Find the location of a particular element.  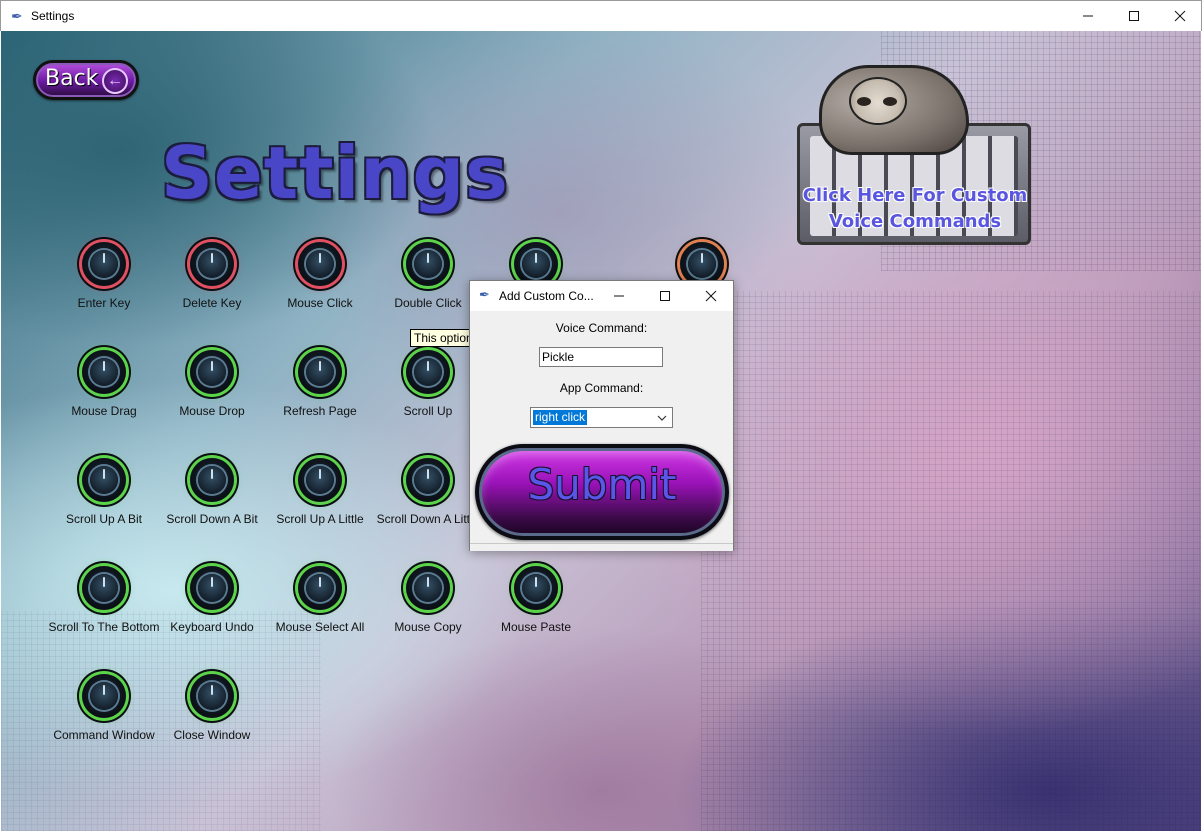

window-titlebar: ✒ Settings is located at coordinates (601, 15).